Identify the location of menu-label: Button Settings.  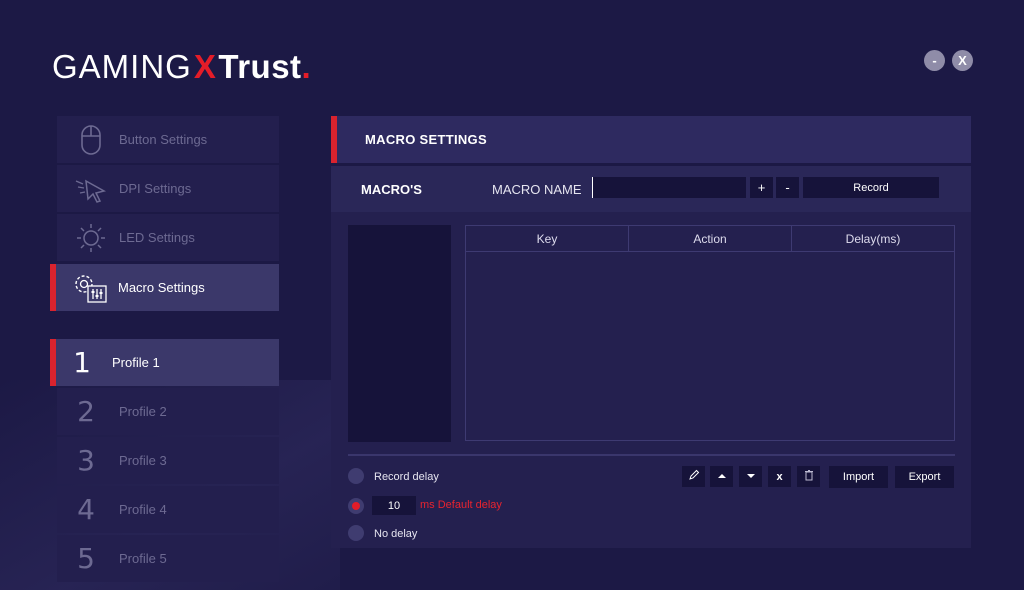
(163, 139).